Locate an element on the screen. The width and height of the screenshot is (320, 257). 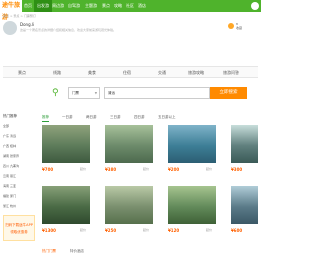
nav-item-selfdrive: 自驾游 is located at coordinates (74, 6).